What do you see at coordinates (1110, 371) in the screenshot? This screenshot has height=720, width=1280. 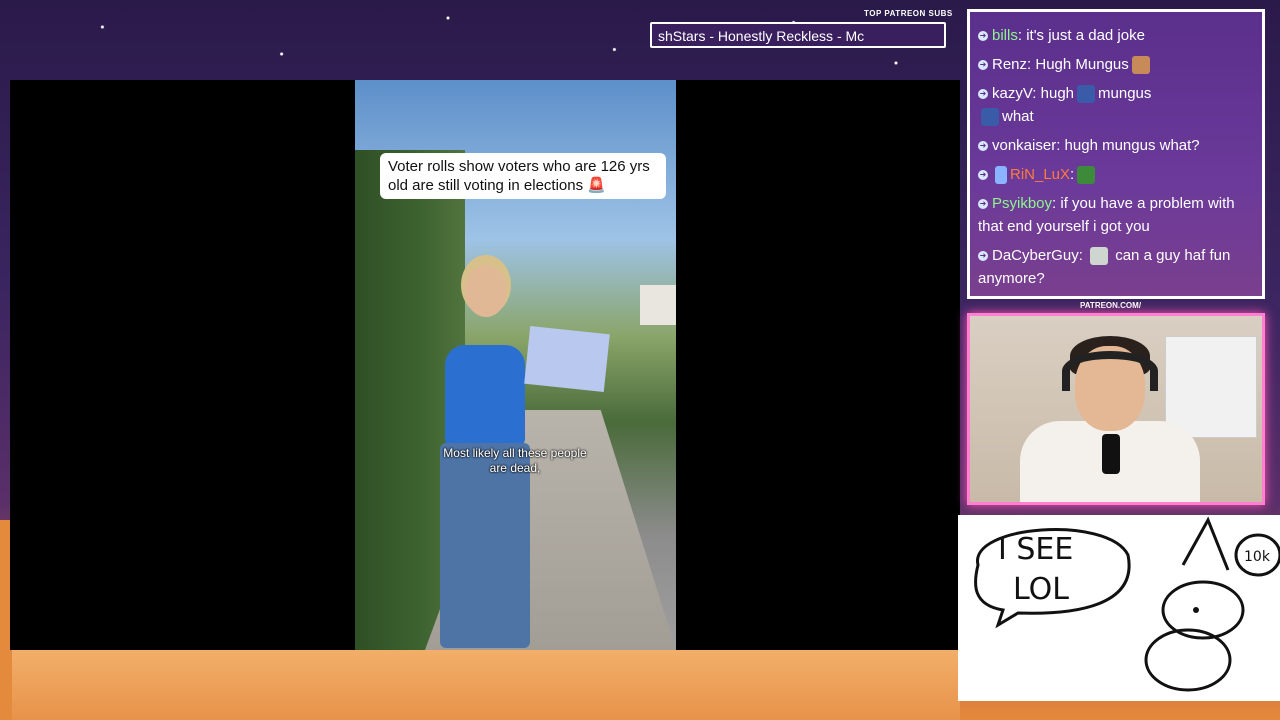 I see `headset-icon` at bounding box center [1110, 371].